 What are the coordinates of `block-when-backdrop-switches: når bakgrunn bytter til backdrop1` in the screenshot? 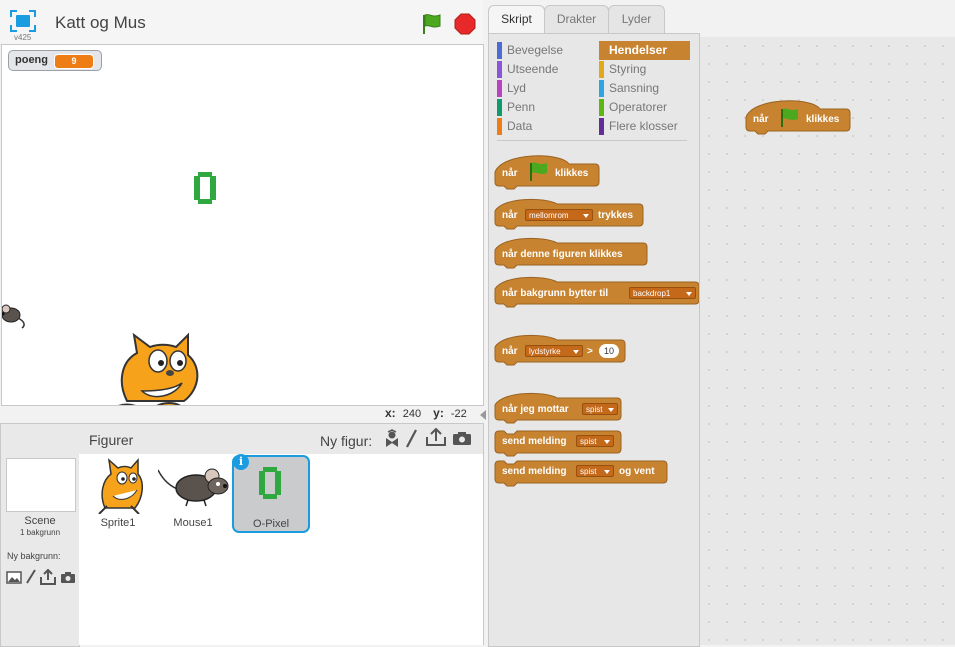 It's located at (597, 291).